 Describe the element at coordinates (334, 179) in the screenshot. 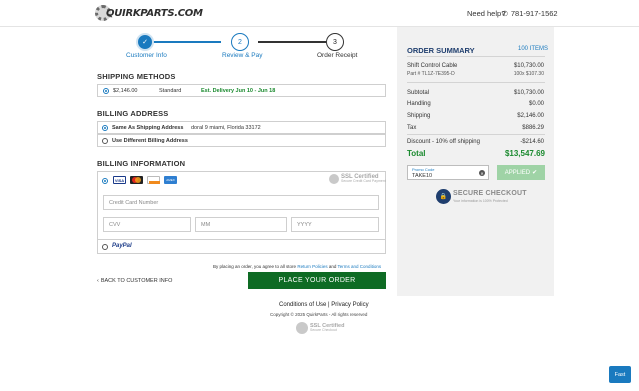

I see `ssl-shield-icon` at that location.